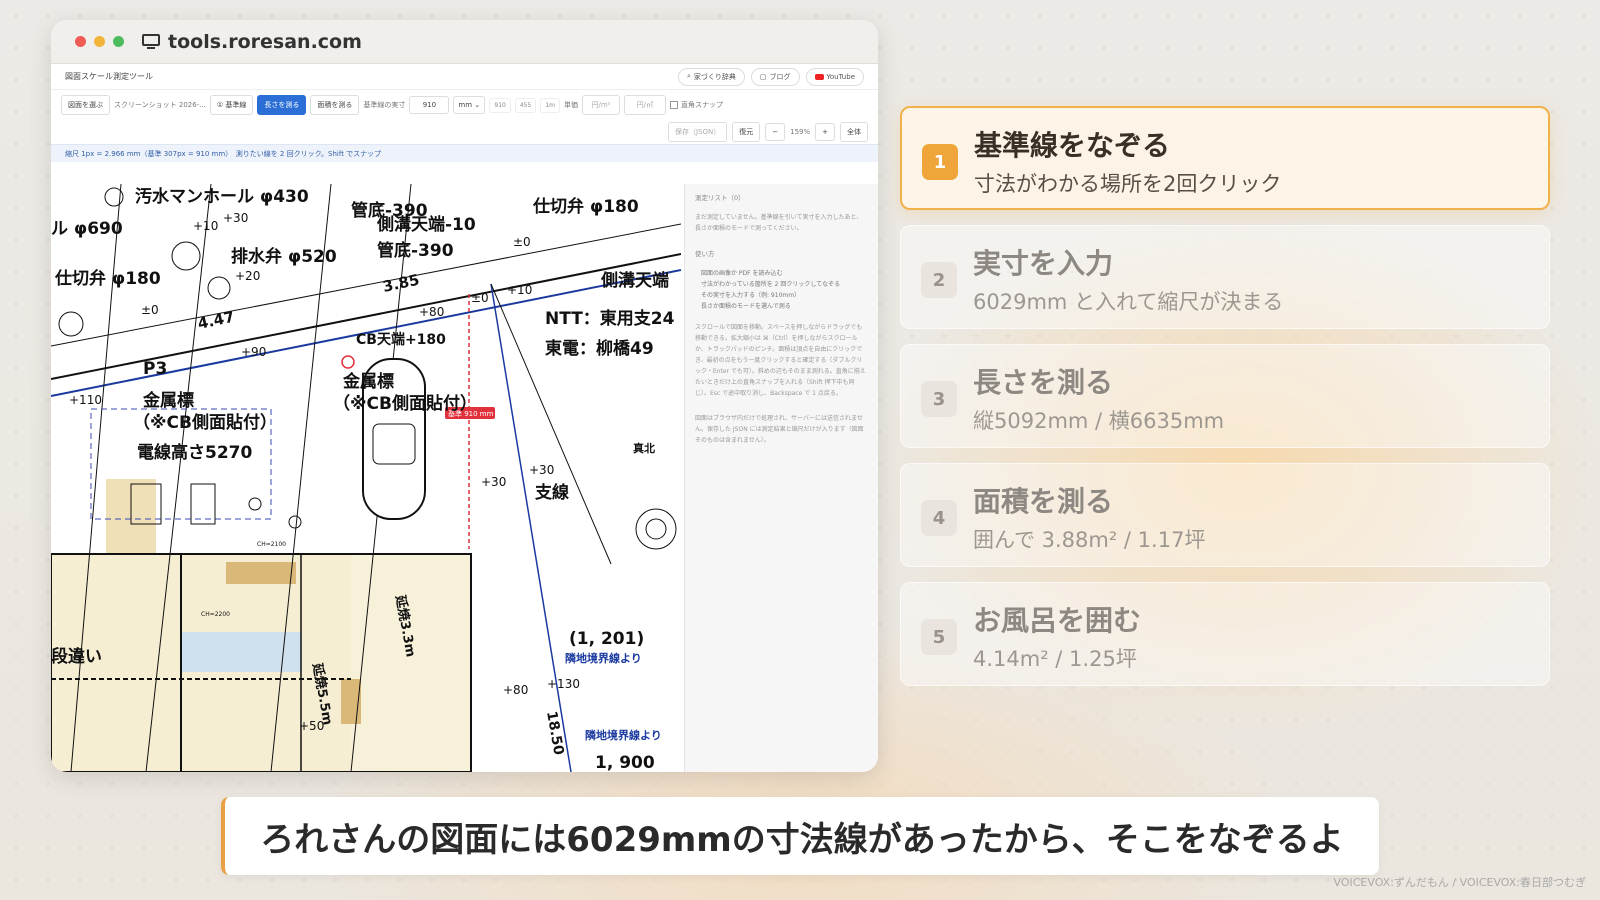 The width and height of the screenshot is (1600, 900). What do you see at coordinates (697, 132) in the screenshot?
I see `save-json-button: 保存（JSON）` at bounding box center [697, 132].